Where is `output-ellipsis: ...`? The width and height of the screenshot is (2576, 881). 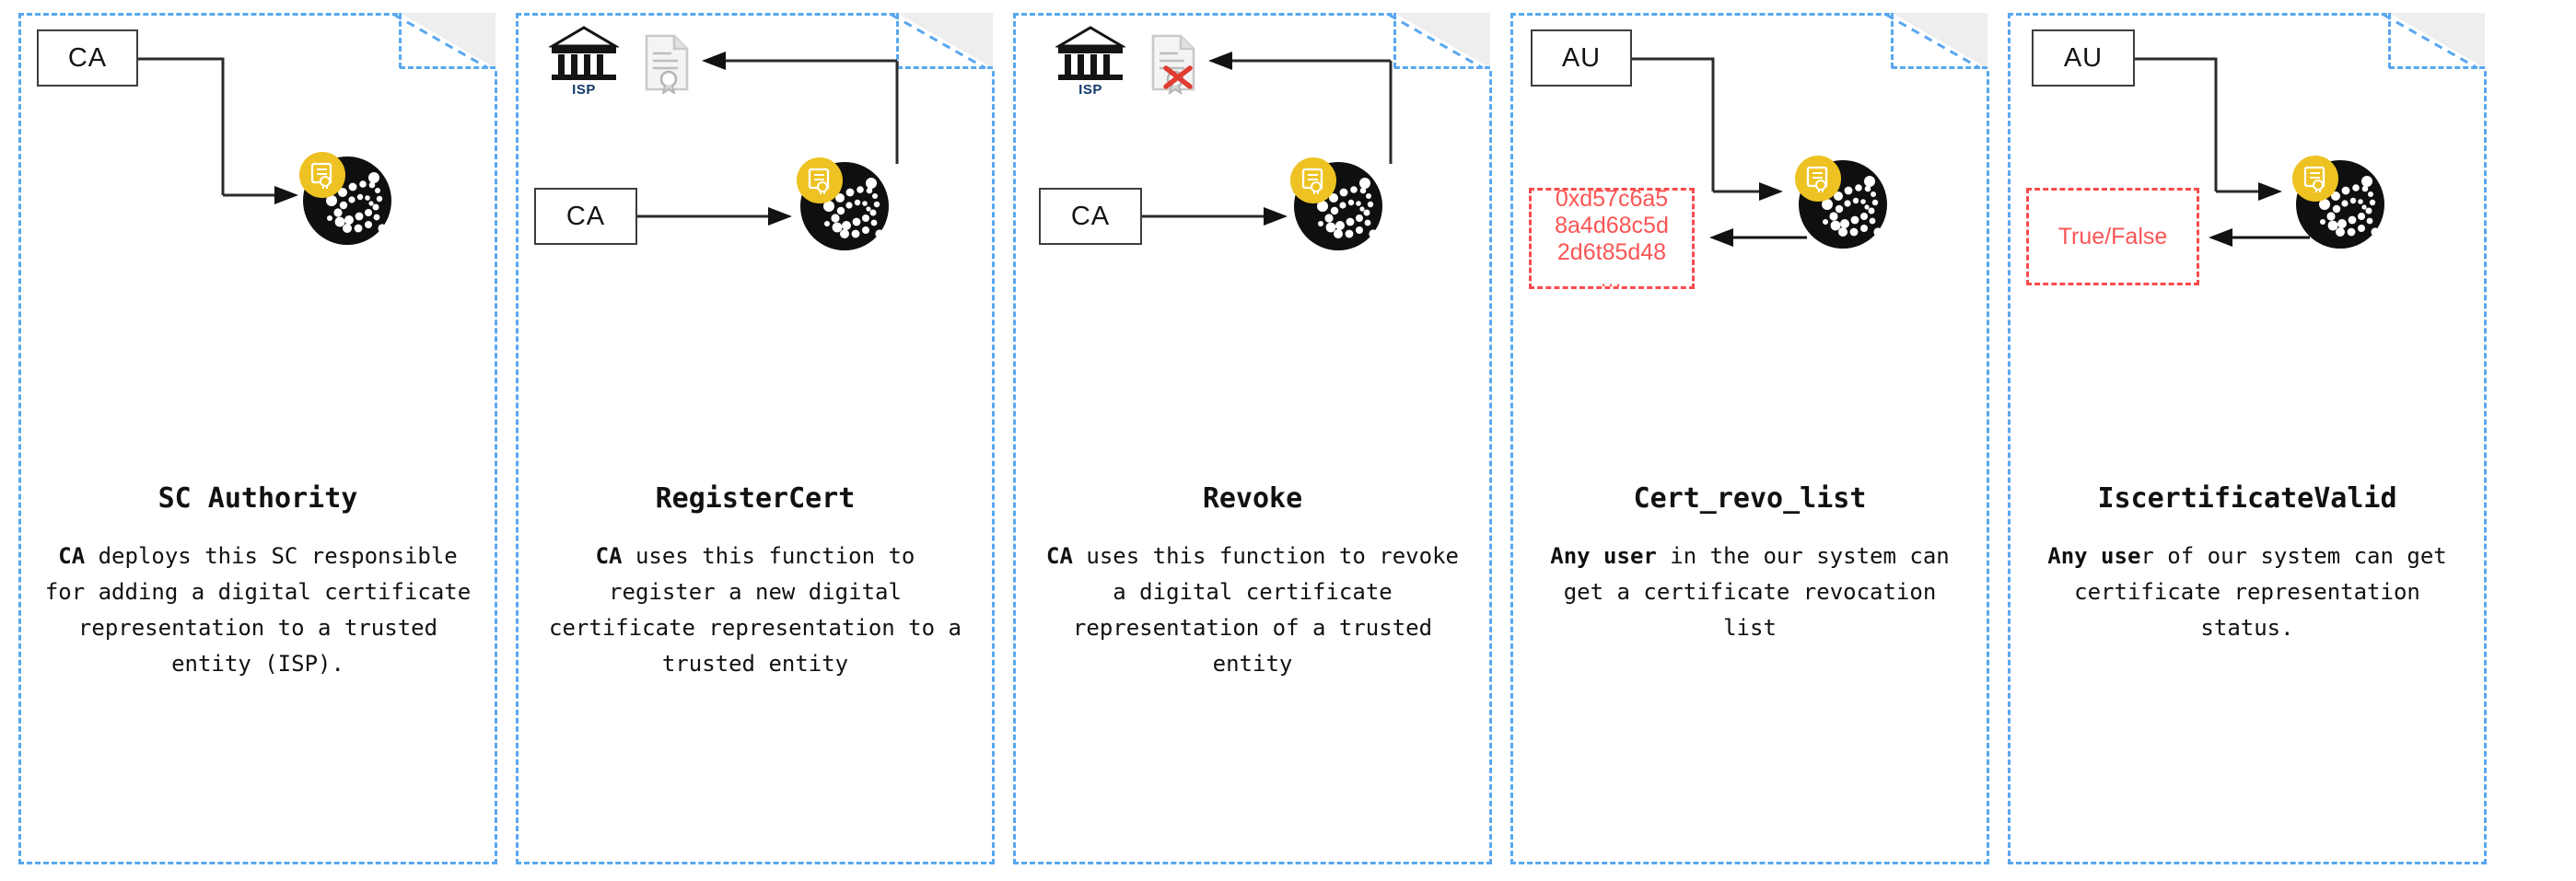 output-ellipsis: ... is located at coordinates (1612, 279).